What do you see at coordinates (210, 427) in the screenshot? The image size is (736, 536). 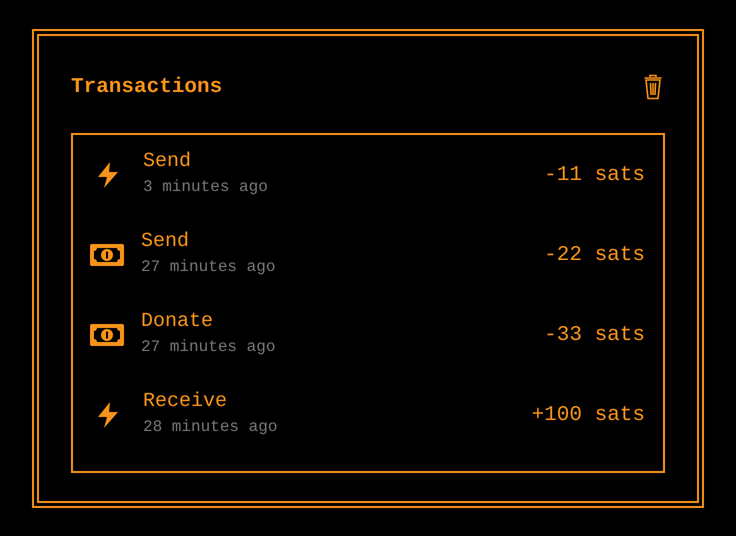 I see `transaction-time: 28 minutes ago` at bounding box center [210, 427].